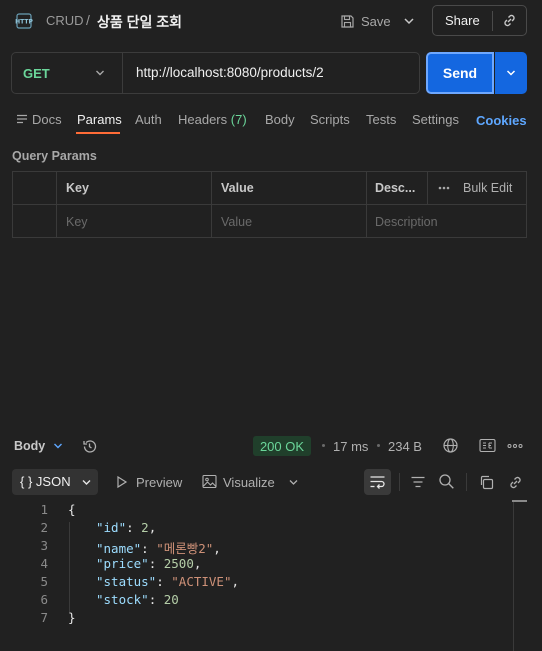  Describe the element at coordinates (236, 222) in the screenshot. I see `param-value-input: Value` at that location.